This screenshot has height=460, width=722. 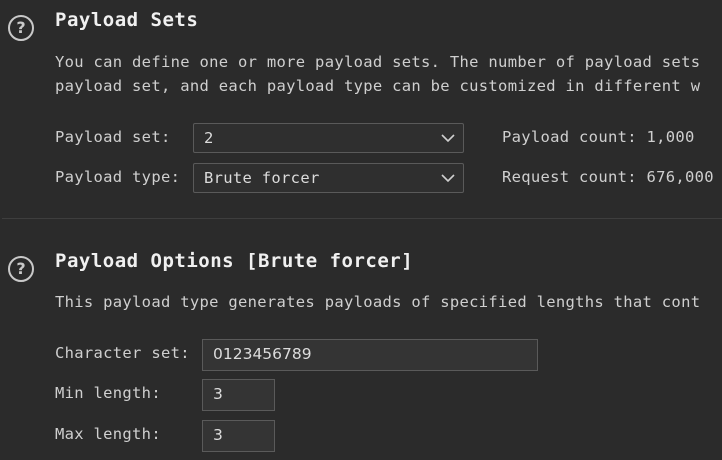 What do you see at coordinates (370, 355) in the screenshot?
I see `character-set-input: 0123456789` at bounding box center [370, 355].